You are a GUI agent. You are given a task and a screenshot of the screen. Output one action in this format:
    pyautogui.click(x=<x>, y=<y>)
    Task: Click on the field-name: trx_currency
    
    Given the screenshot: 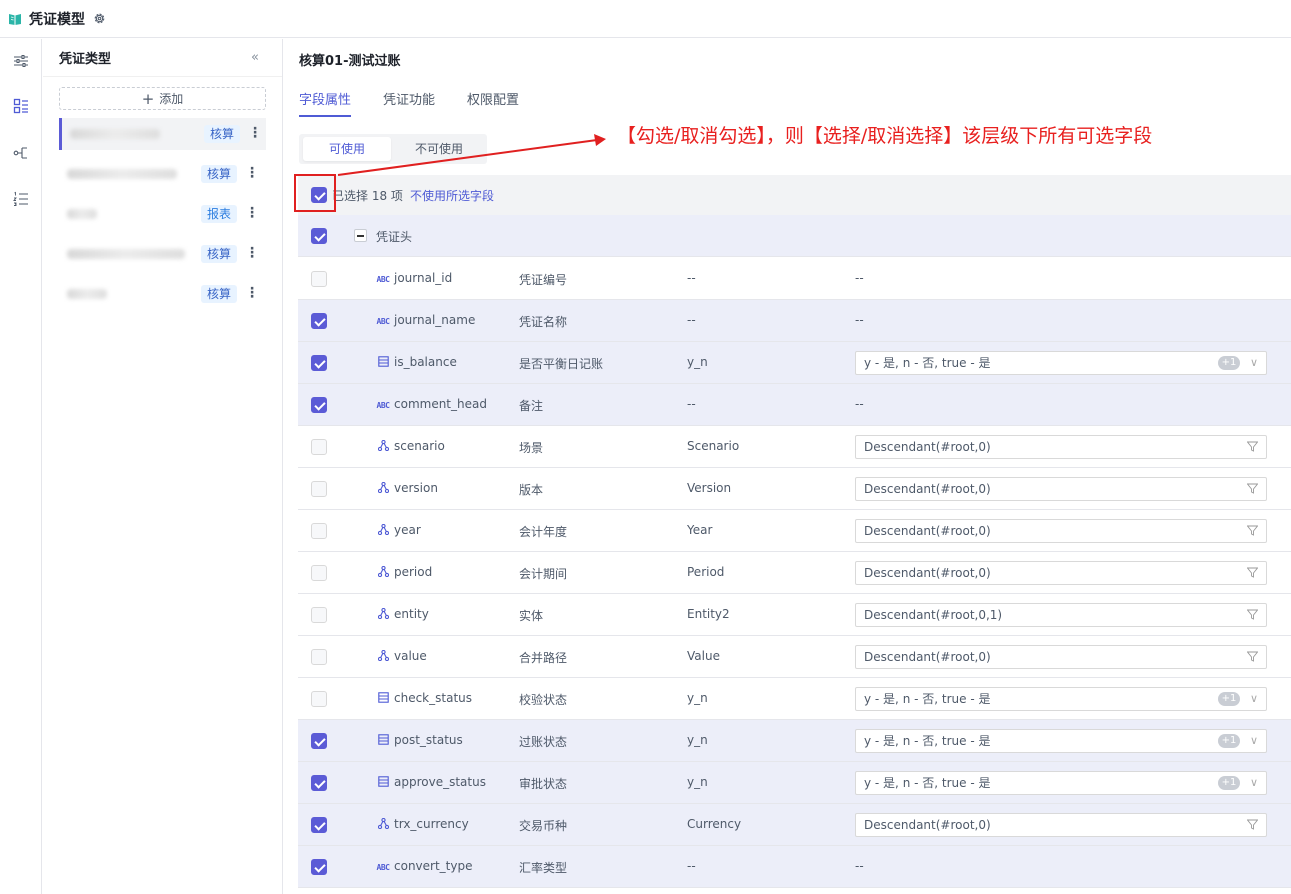 What is the action you would take?
    pyautogui.click(x=431, y=824)
    